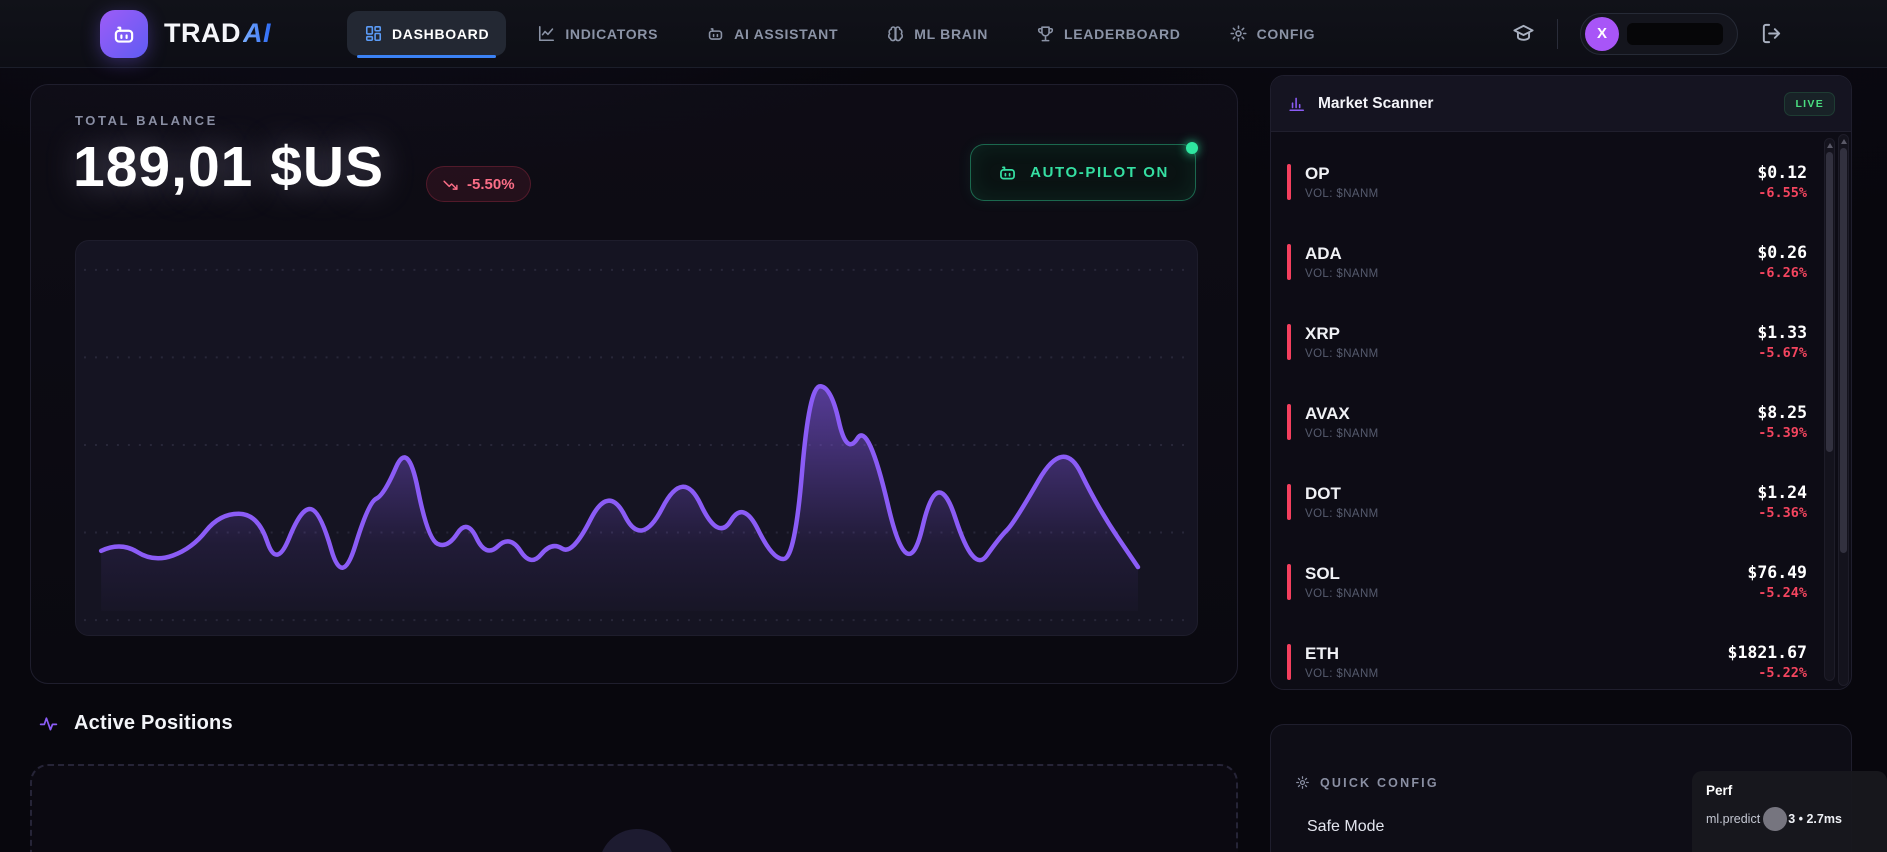  I want to click on tab-dashboard: DASHBOARD, so click(427, 34).